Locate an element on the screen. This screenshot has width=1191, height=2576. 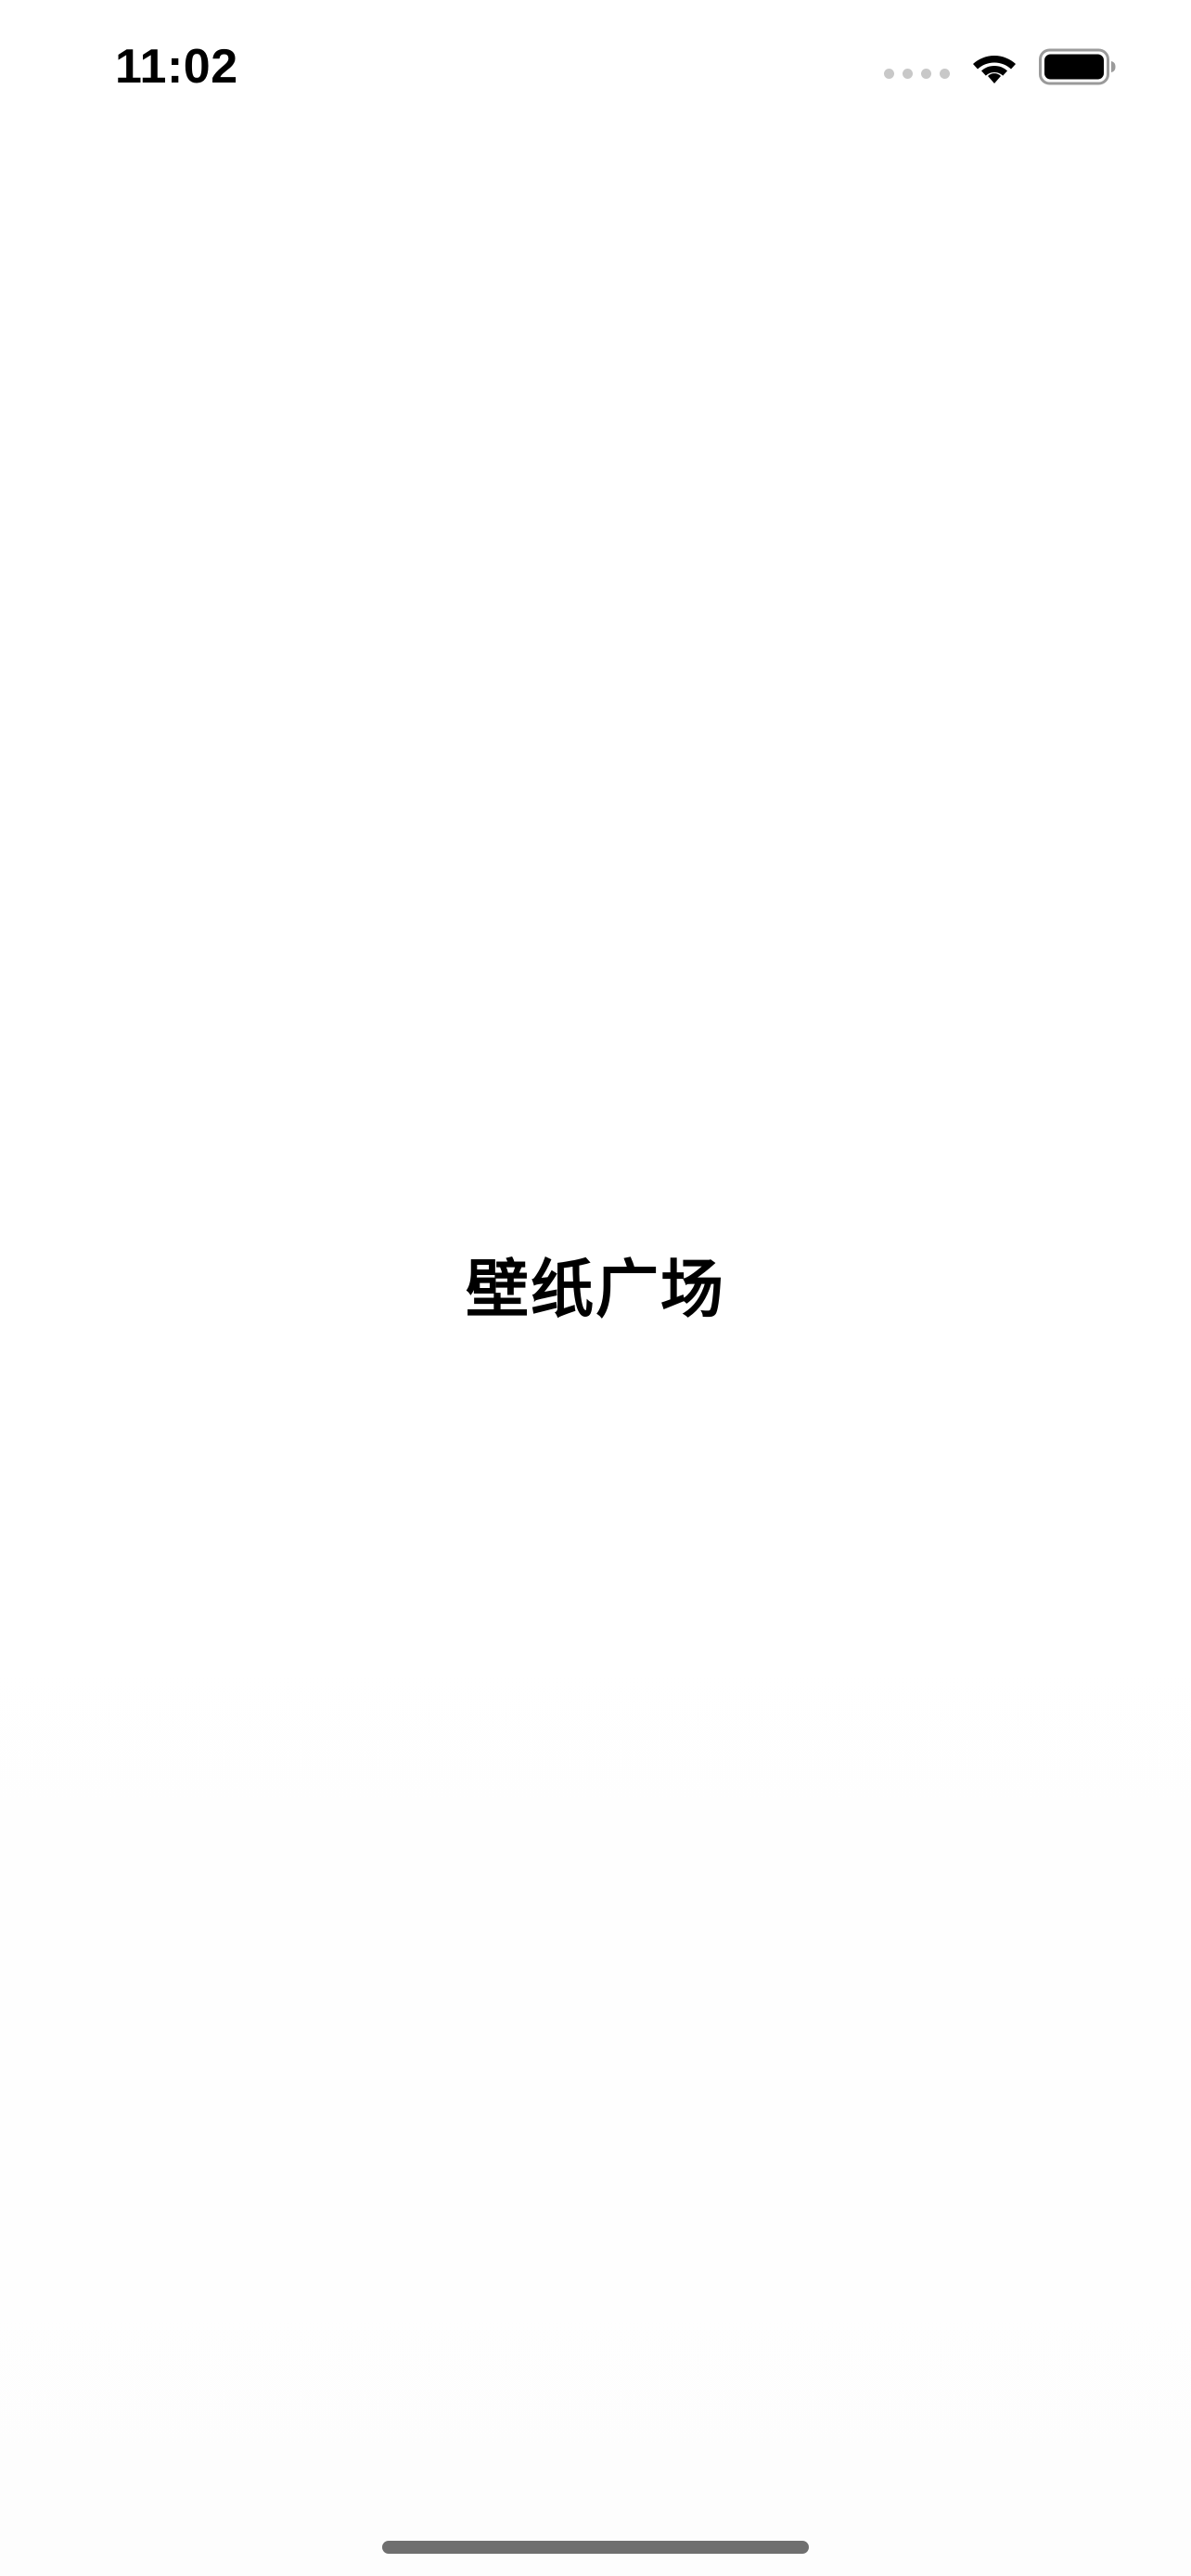
cellular-signal-icon is located at coordinates (917, 74).